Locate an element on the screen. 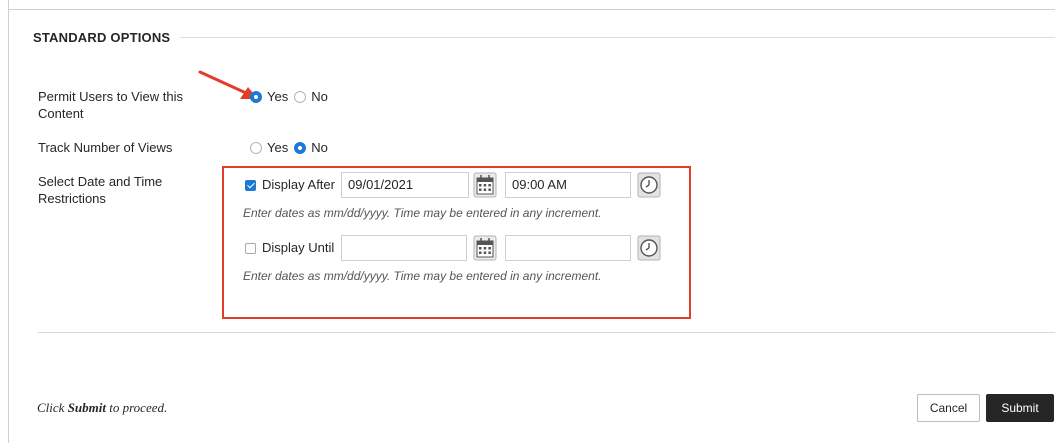  section-divider is located at coordinates (546, 332).